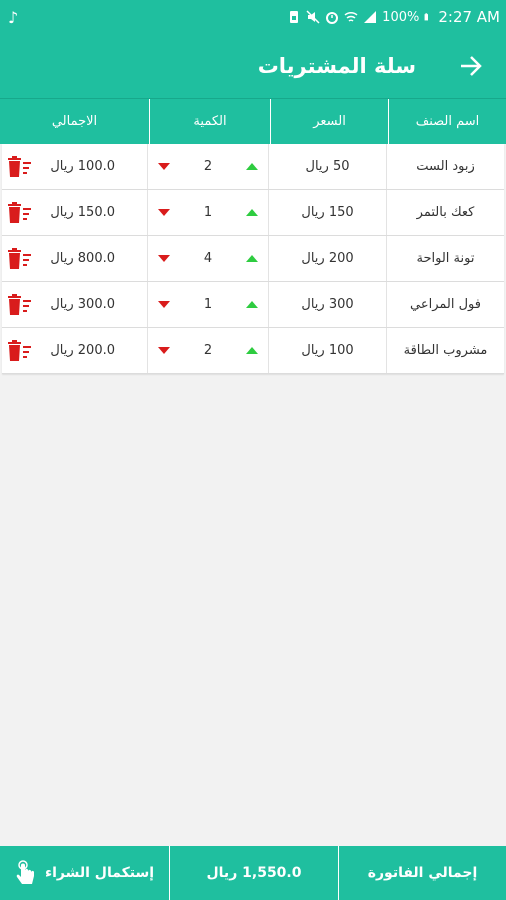 The image size is (506, 900). Describe the element at coordinates (209, 121) in the screenshot. I see `header-quantity: الكمية` at that location.